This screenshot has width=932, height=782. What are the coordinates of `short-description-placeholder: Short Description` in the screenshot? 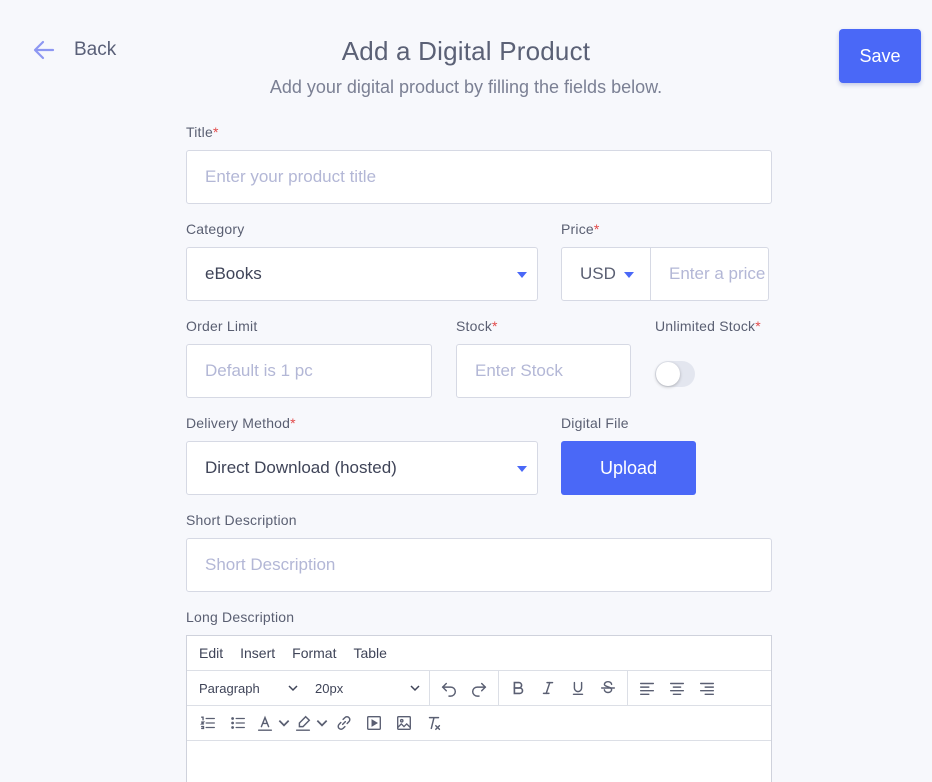 It's located at (270, 564).